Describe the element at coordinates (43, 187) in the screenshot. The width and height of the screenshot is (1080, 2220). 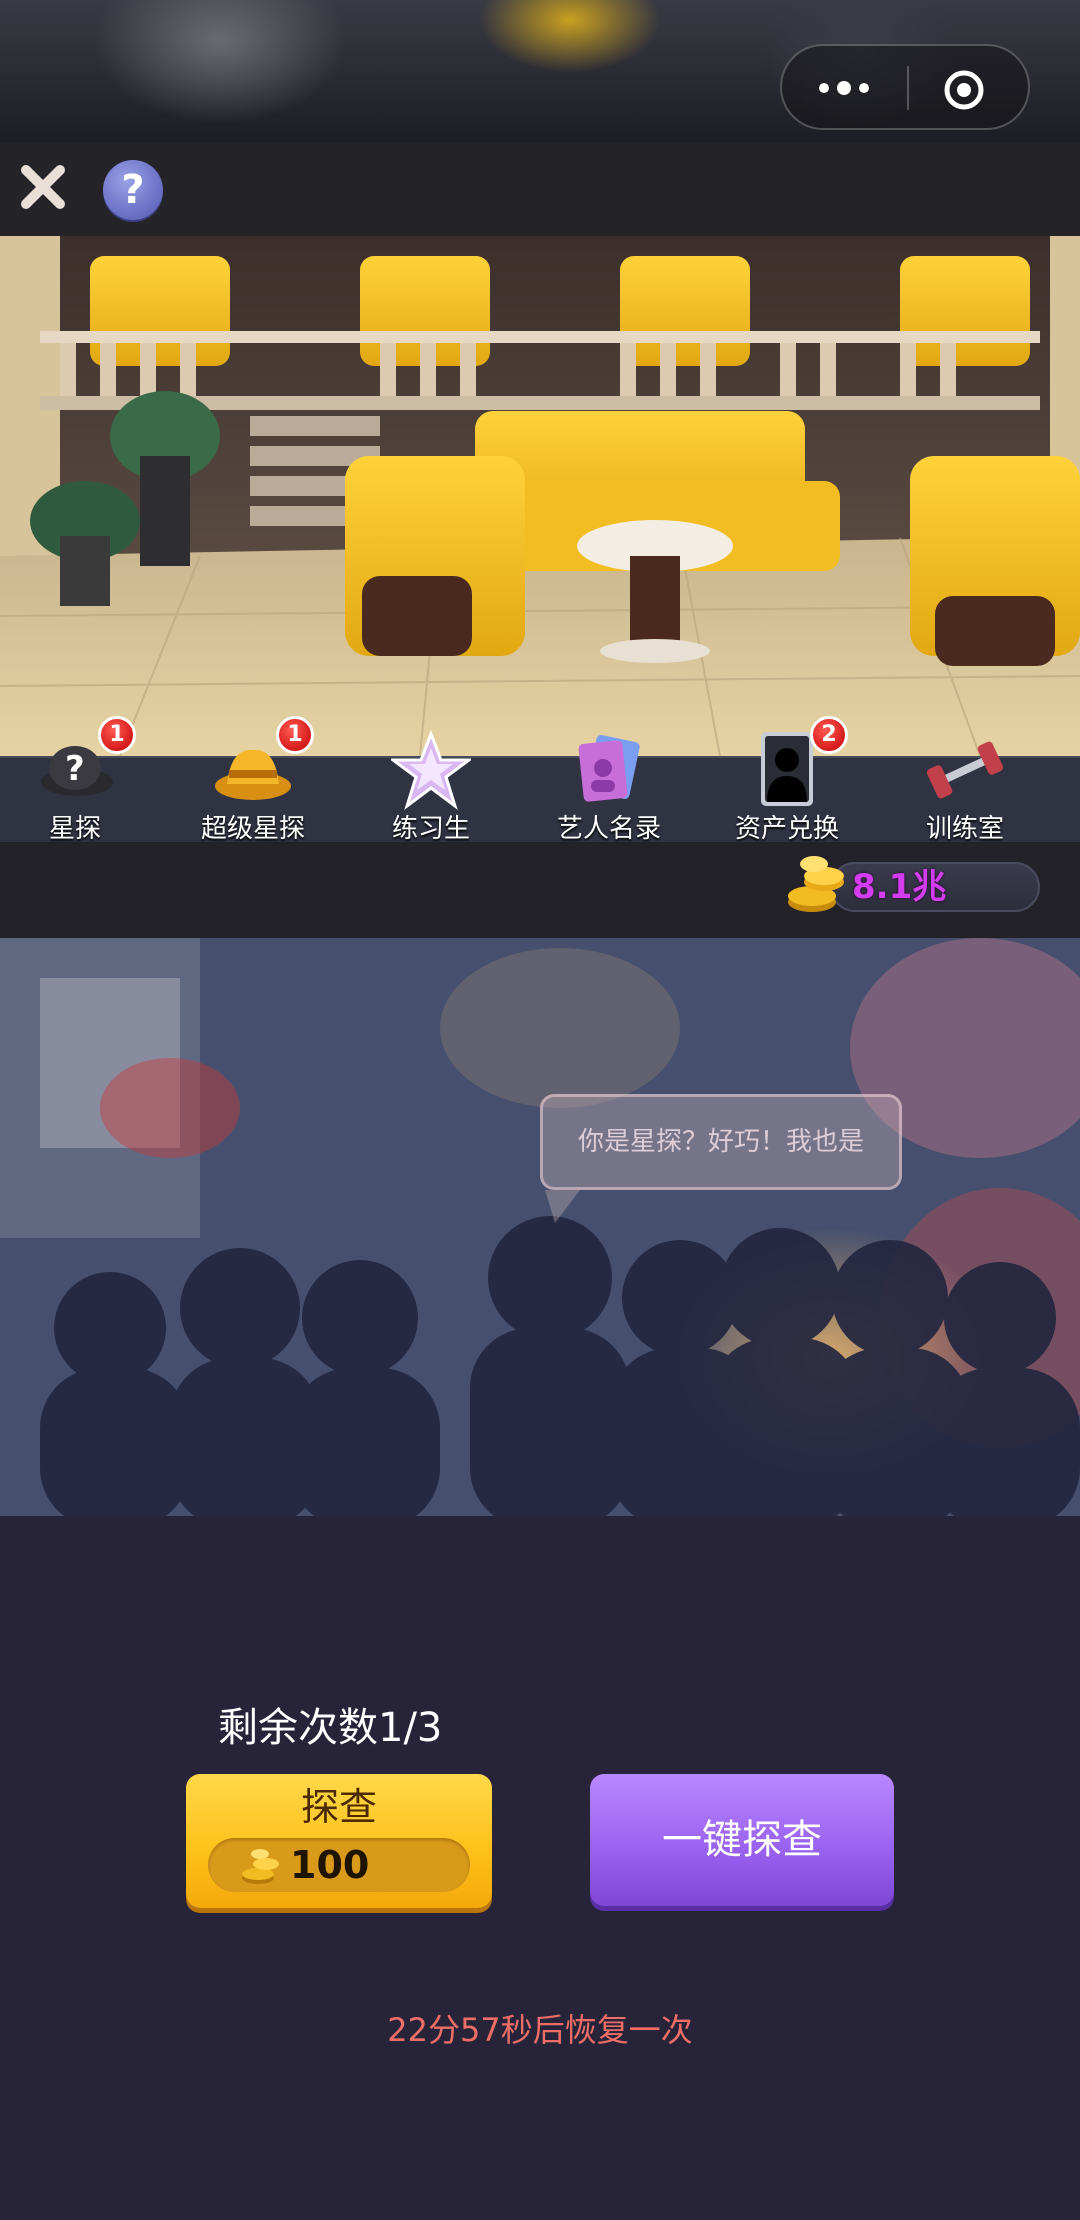
I see `close-icon` at that location.